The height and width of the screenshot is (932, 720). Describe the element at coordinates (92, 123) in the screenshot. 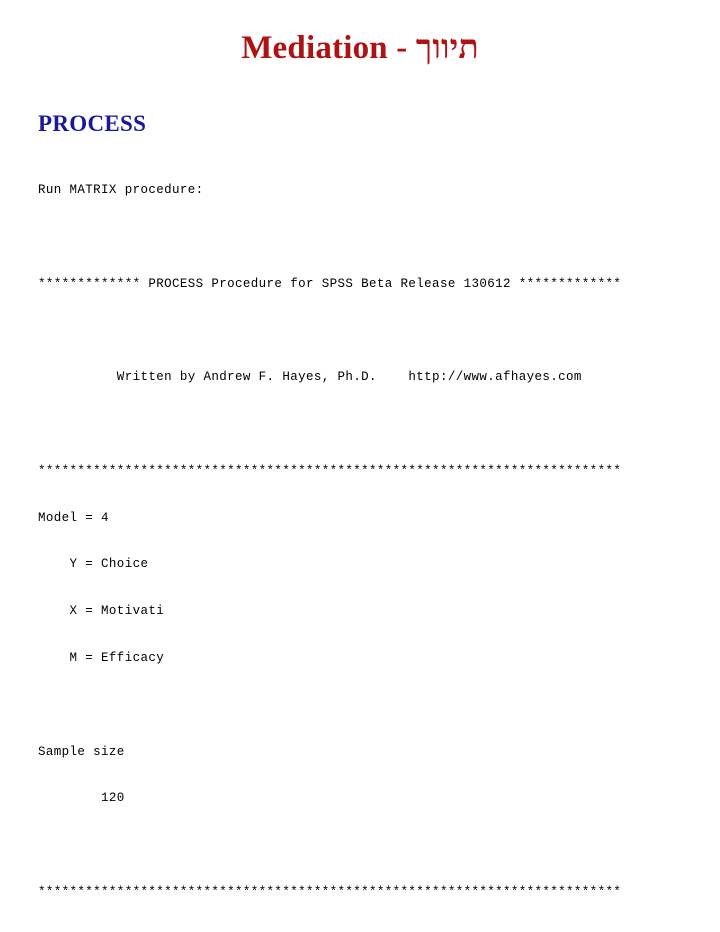

I see `section-heading-process: PROCESS` at that location.